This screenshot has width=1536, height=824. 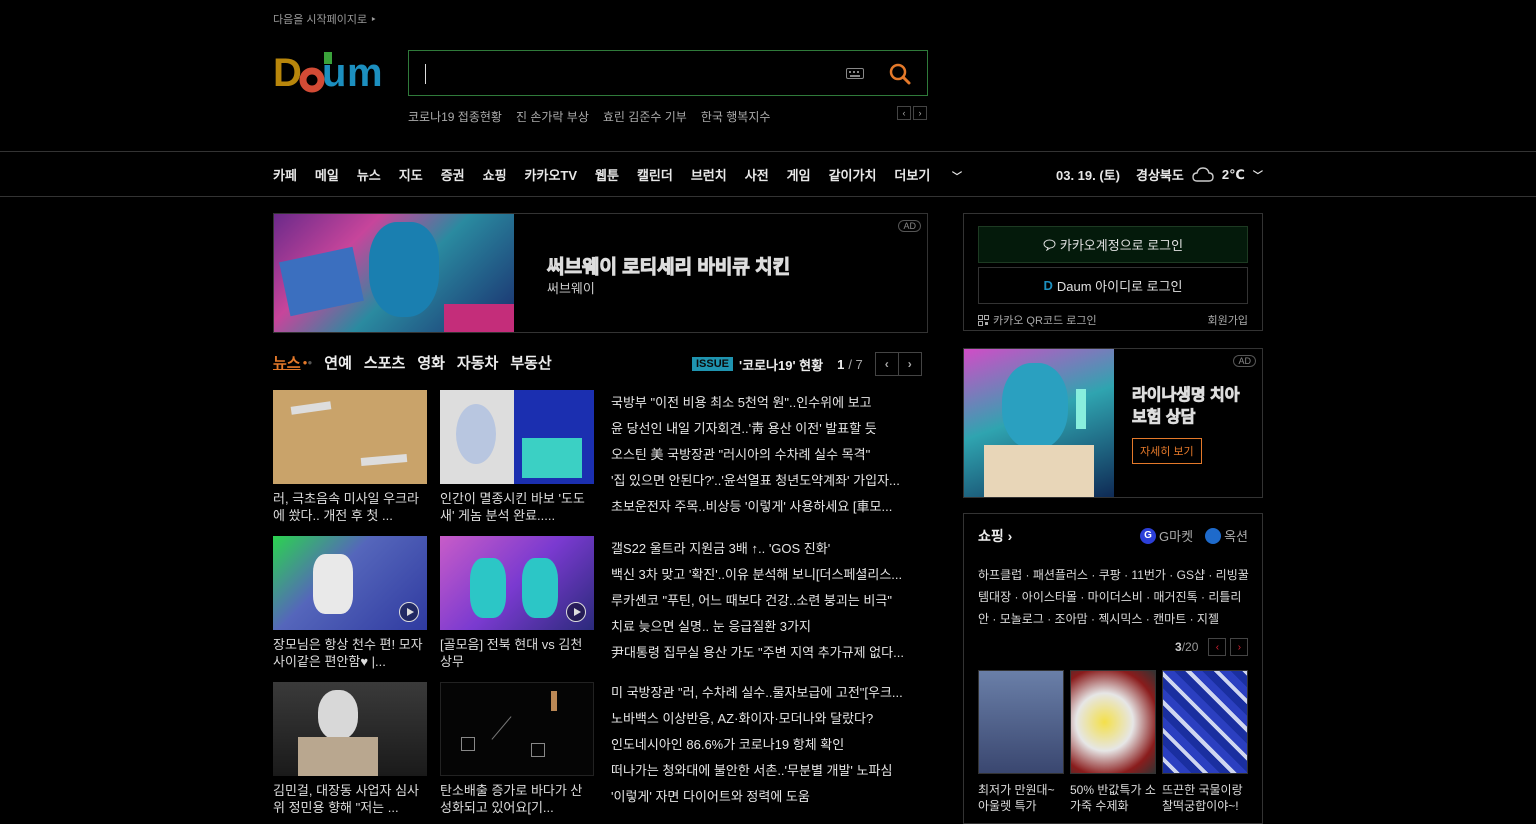 What do you see at coordinates (411, 174) in the screenshot?
I see `gnb-item-map: 지도` at bounding box center [411, 174].